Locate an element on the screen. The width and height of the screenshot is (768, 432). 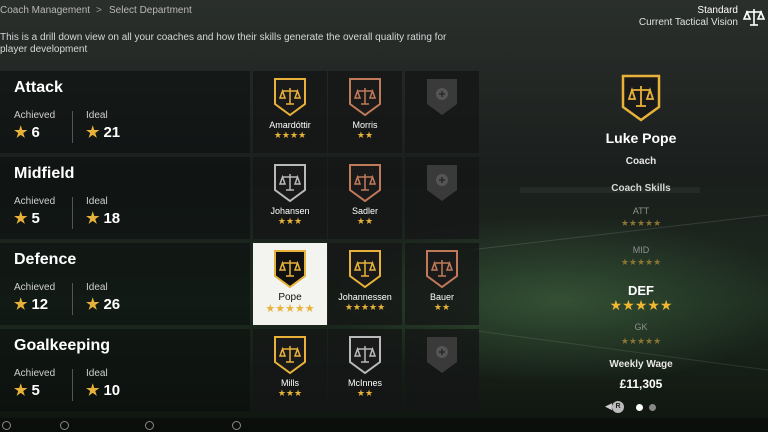
skill-gk-label: GK is located at coordinates (641, 327).